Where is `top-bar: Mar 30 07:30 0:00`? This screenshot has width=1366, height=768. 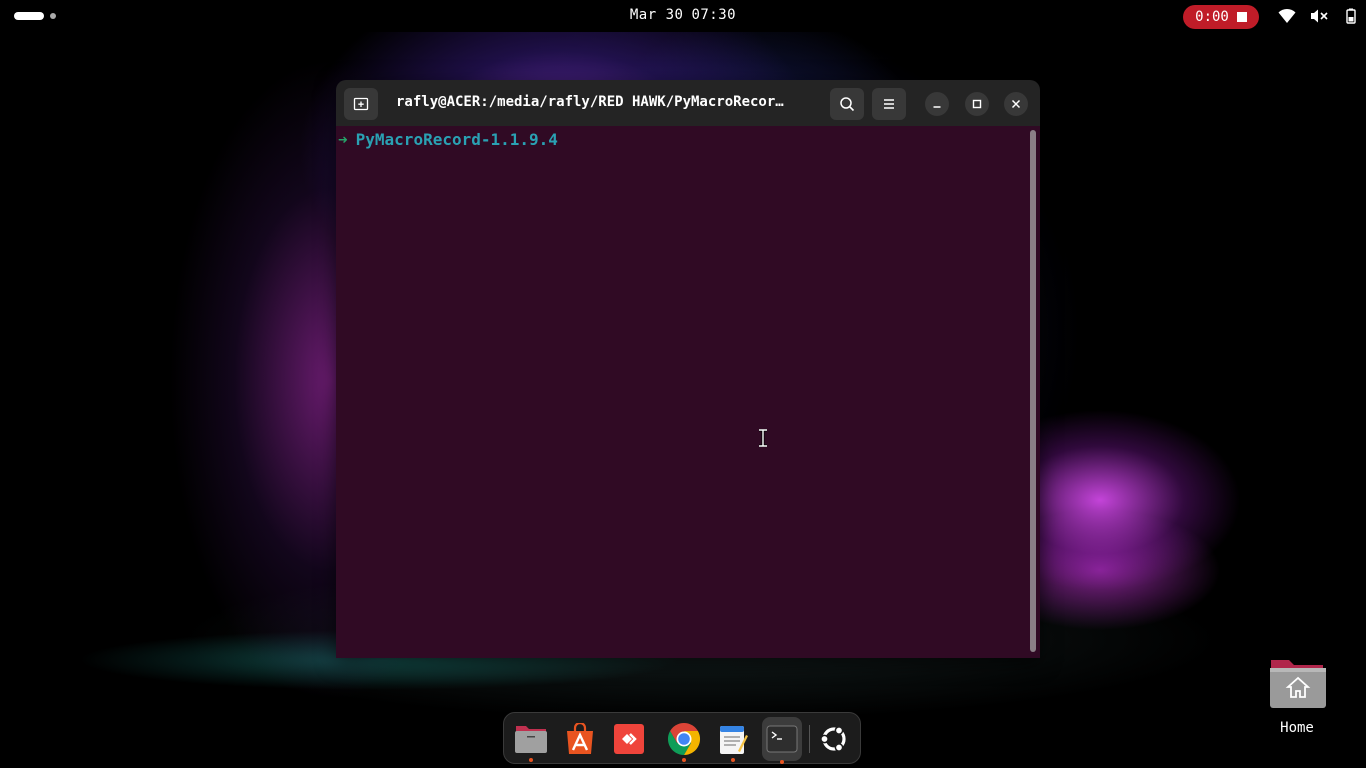 top-bar: Mar 30 07:30 0:00 is located at coordinates (683, 16).